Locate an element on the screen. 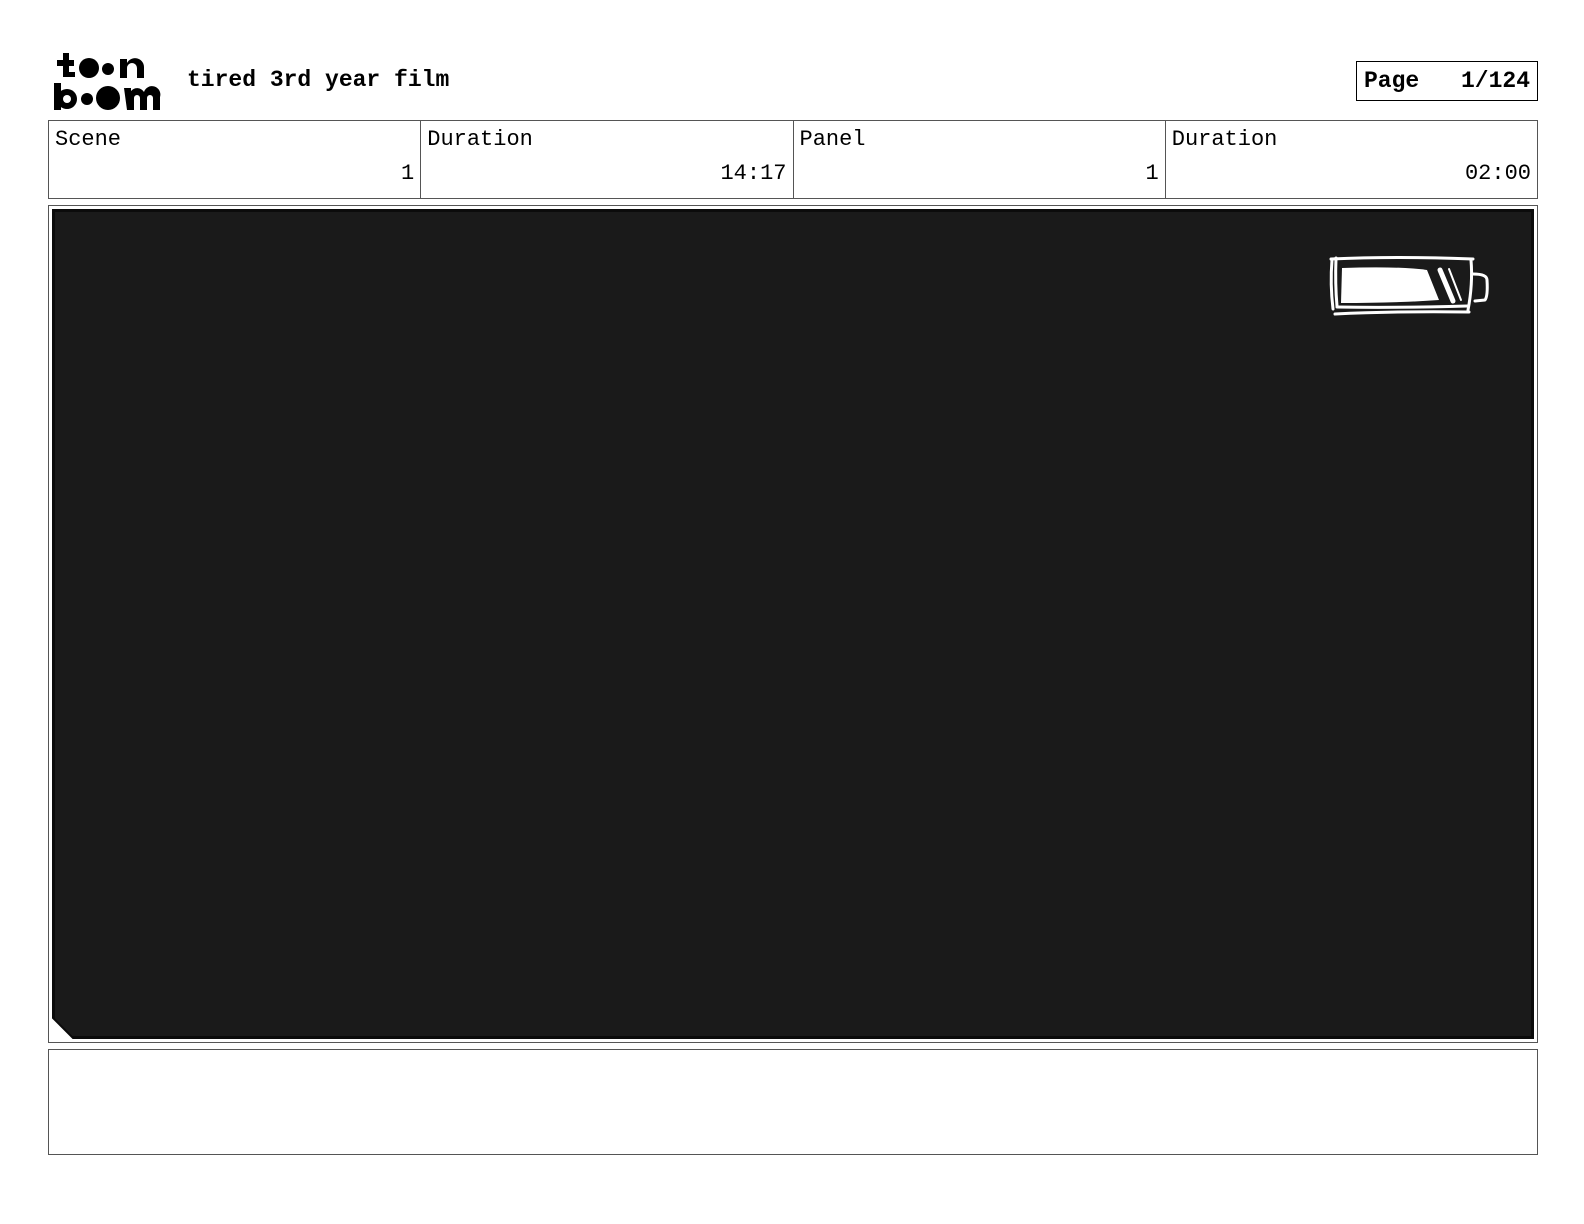  panel-label: Panel is located at coordinates (832, 139).